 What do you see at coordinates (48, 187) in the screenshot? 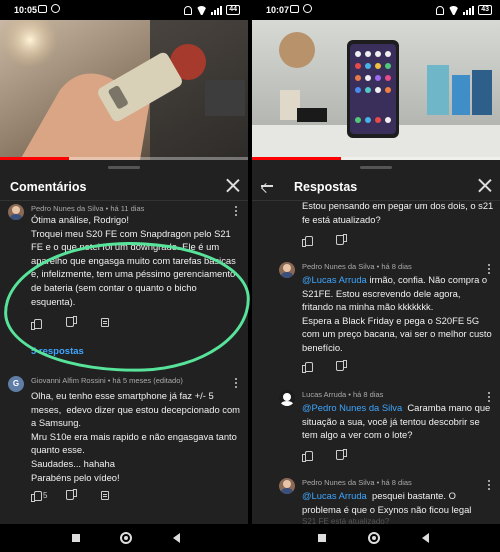
I see `page-title: Comentários` at bounding box center [48, 187].